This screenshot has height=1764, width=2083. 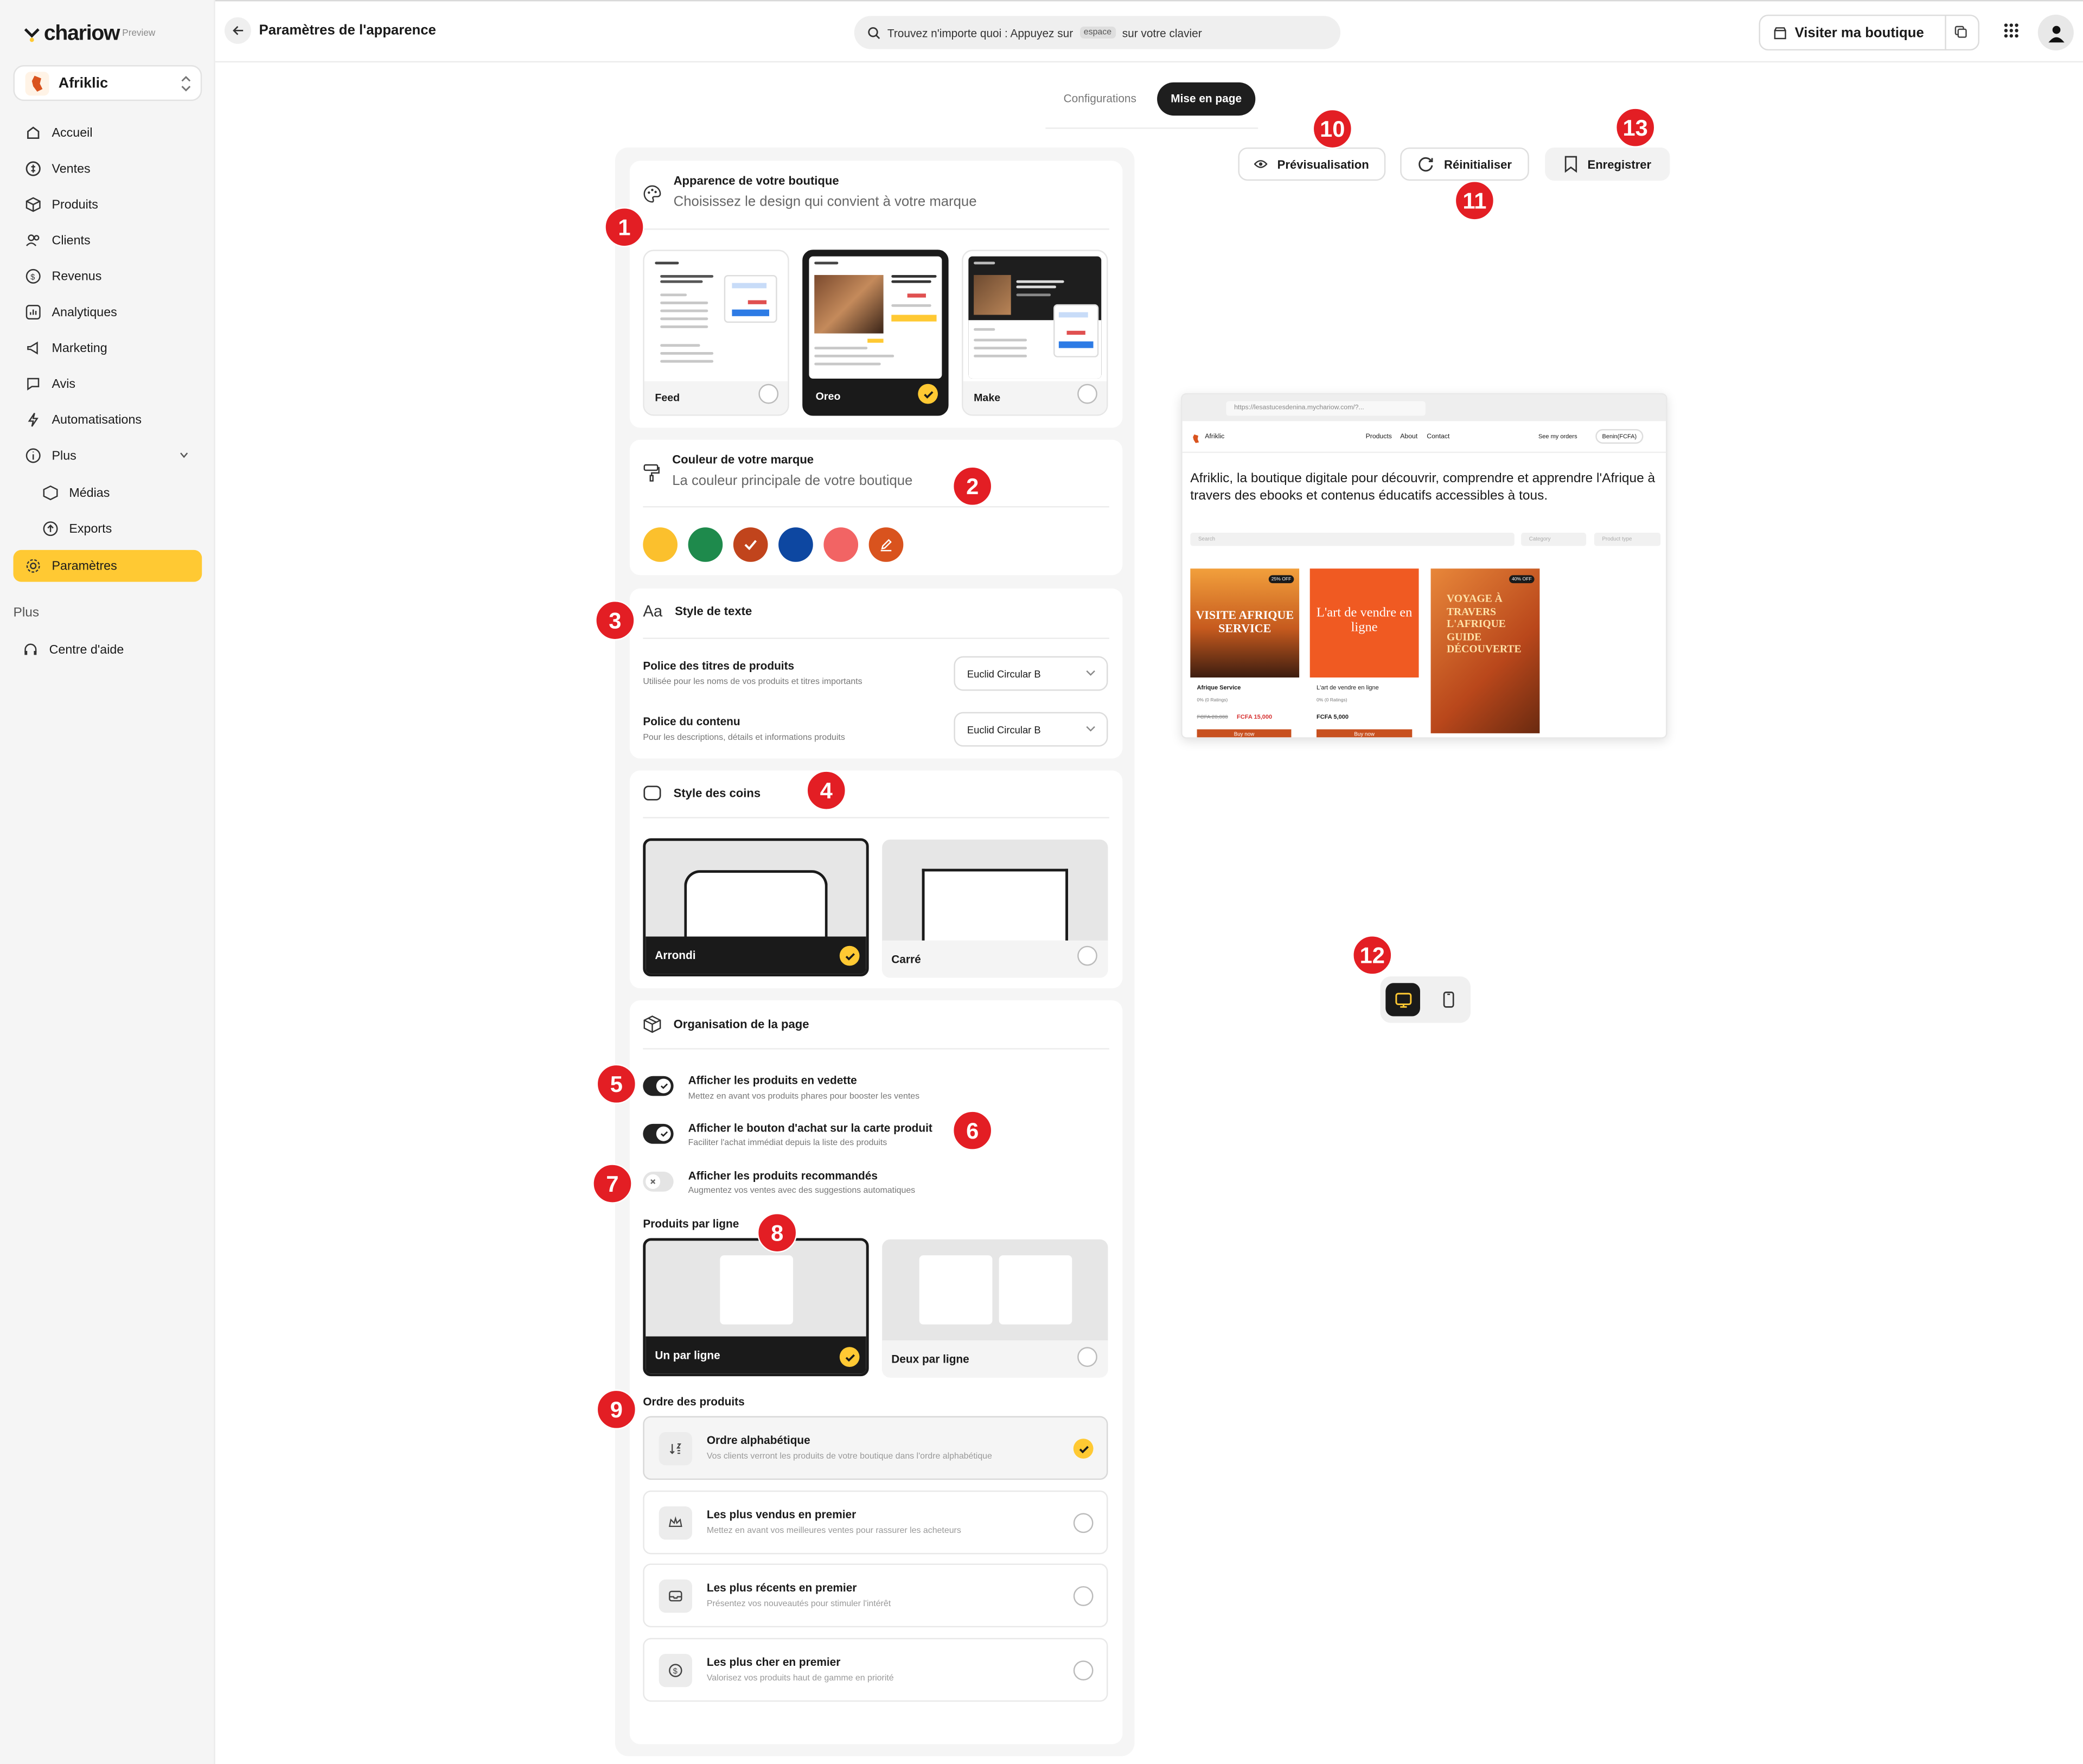 What do you see at coordinates (1961, 32) in the screenshot?
I see `copy-icon` at bounding box center [1961, 32].